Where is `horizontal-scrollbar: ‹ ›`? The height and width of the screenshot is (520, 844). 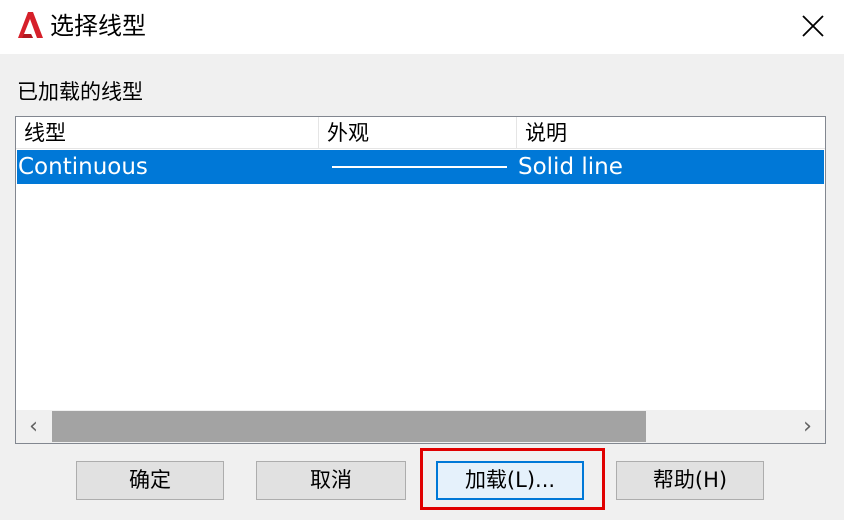 horizontal-scrollbar: ‹ › is located at coordinates (420, 426).